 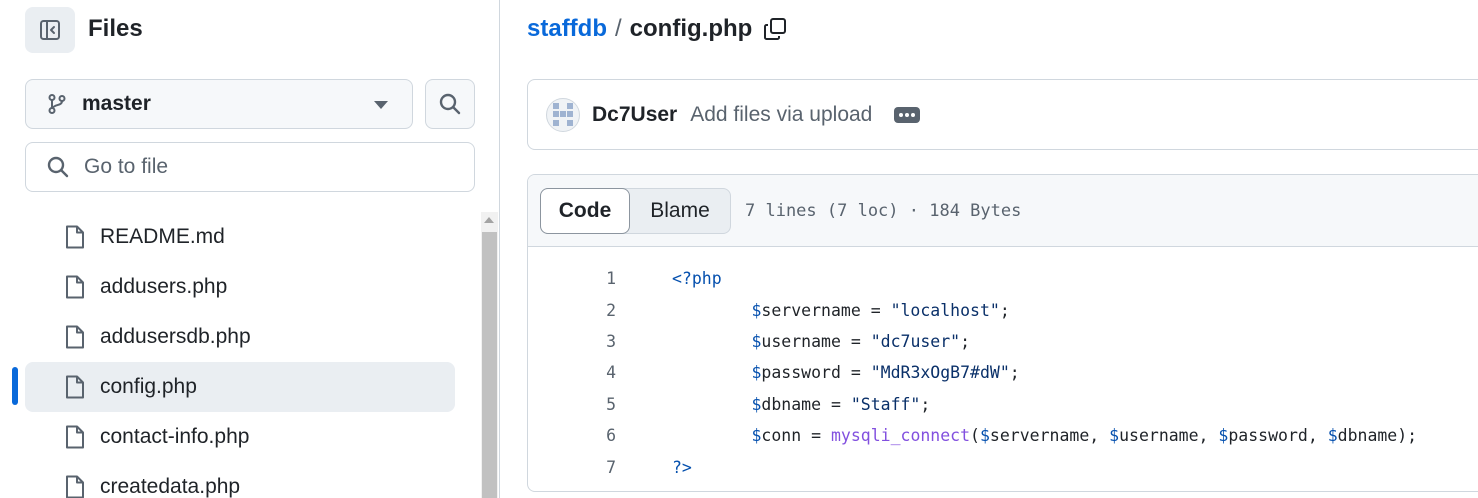 I want to click on file-tree-item: addusersdb.php, so click(x=240, y=337).